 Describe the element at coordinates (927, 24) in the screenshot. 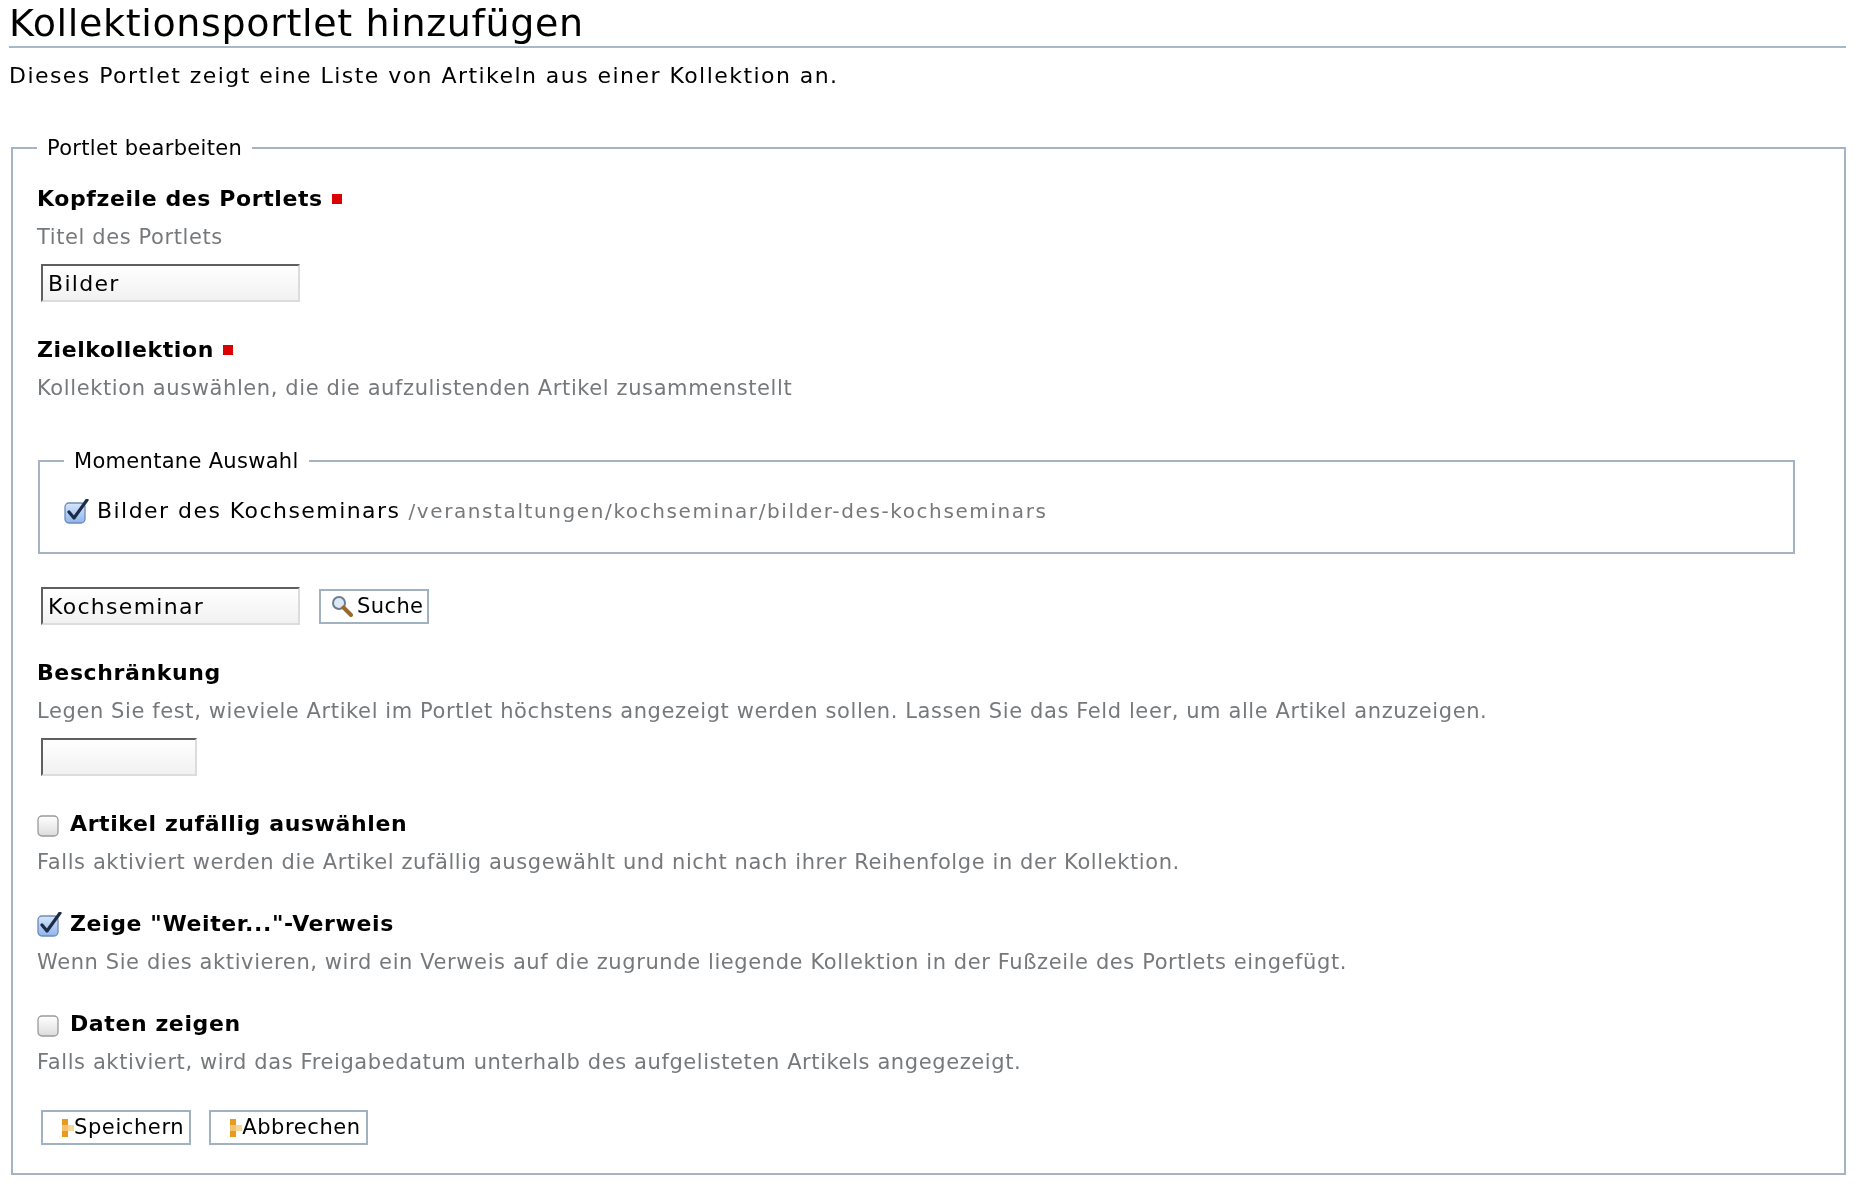

I see `page-title: Kollektionsportlet hinzufügen` at that location.